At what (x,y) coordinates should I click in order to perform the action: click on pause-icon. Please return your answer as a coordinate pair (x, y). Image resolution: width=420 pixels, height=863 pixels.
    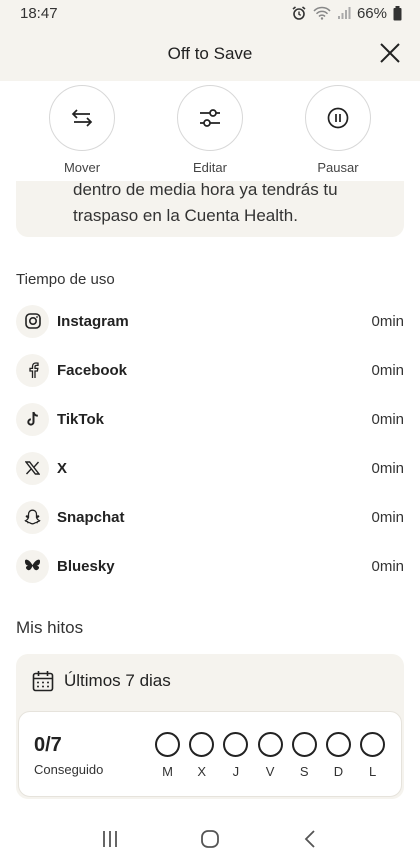
    Looking at the image, I should click on (338, 118).